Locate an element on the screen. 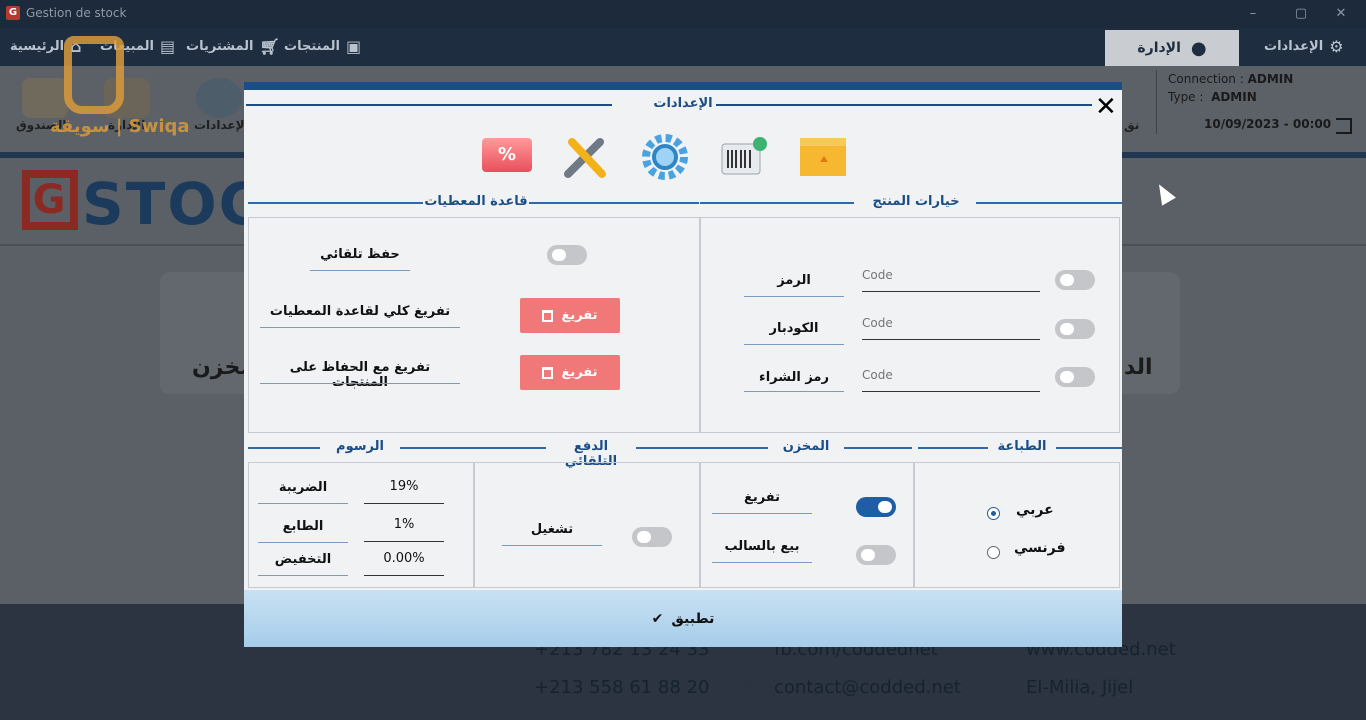 The height and width of the screenshot is (720, 1366). sales-icon: ▤ is located at coordinates (167, 46).